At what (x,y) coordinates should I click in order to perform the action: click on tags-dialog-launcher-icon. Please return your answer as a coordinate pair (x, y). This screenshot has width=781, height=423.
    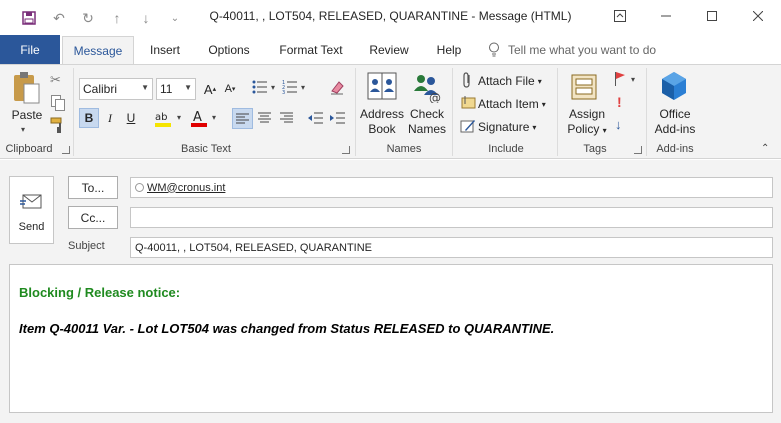
    Looking at the image, I should click on (638, 150).